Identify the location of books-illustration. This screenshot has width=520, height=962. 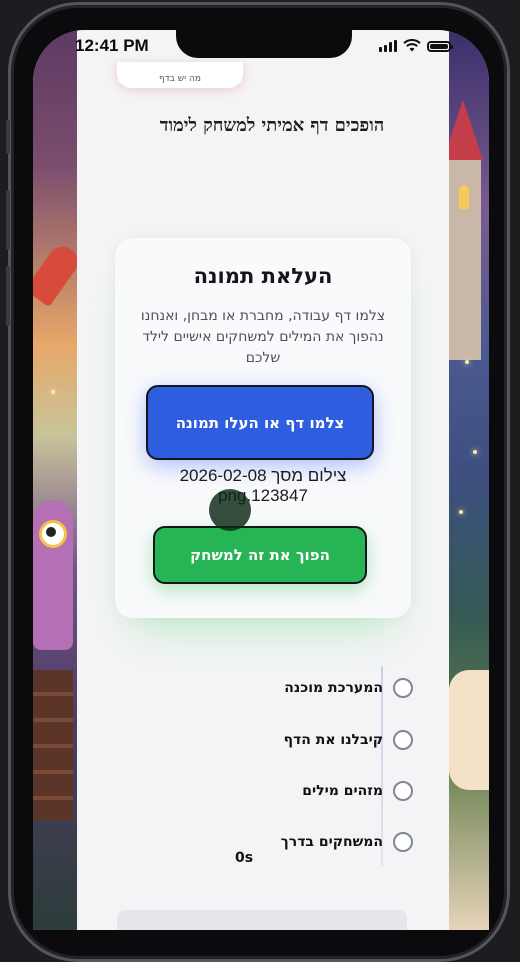
(53, 745).